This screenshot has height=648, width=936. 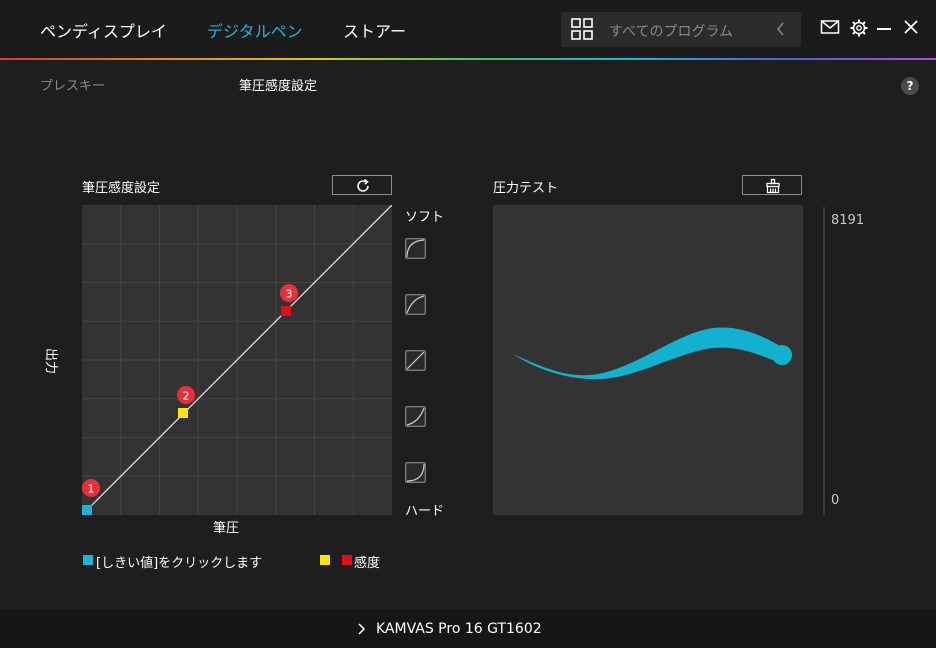 I want to click on sensitivity-legend-swatch-red, so click(x=347, y=560).